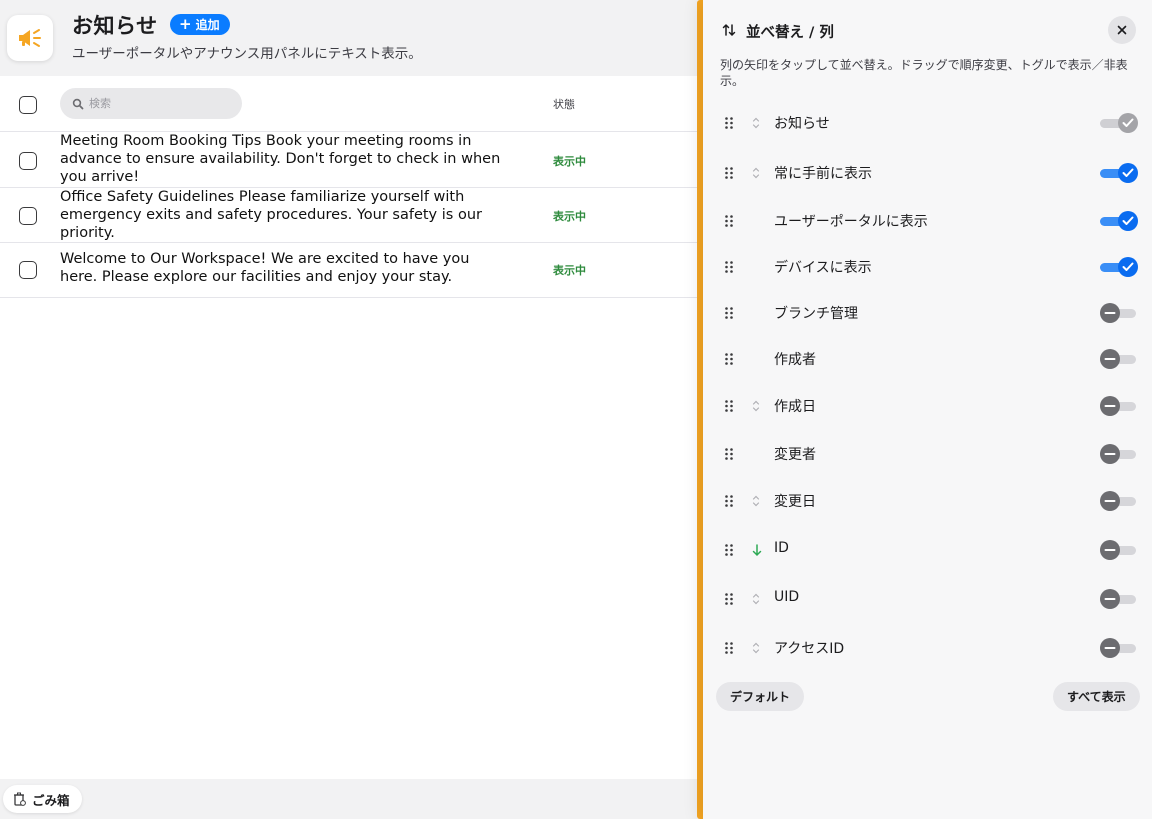  What do you see at coordinates (1122, 30) in the screenshot?
I see `close-button` at bounding box center [1122, 30].